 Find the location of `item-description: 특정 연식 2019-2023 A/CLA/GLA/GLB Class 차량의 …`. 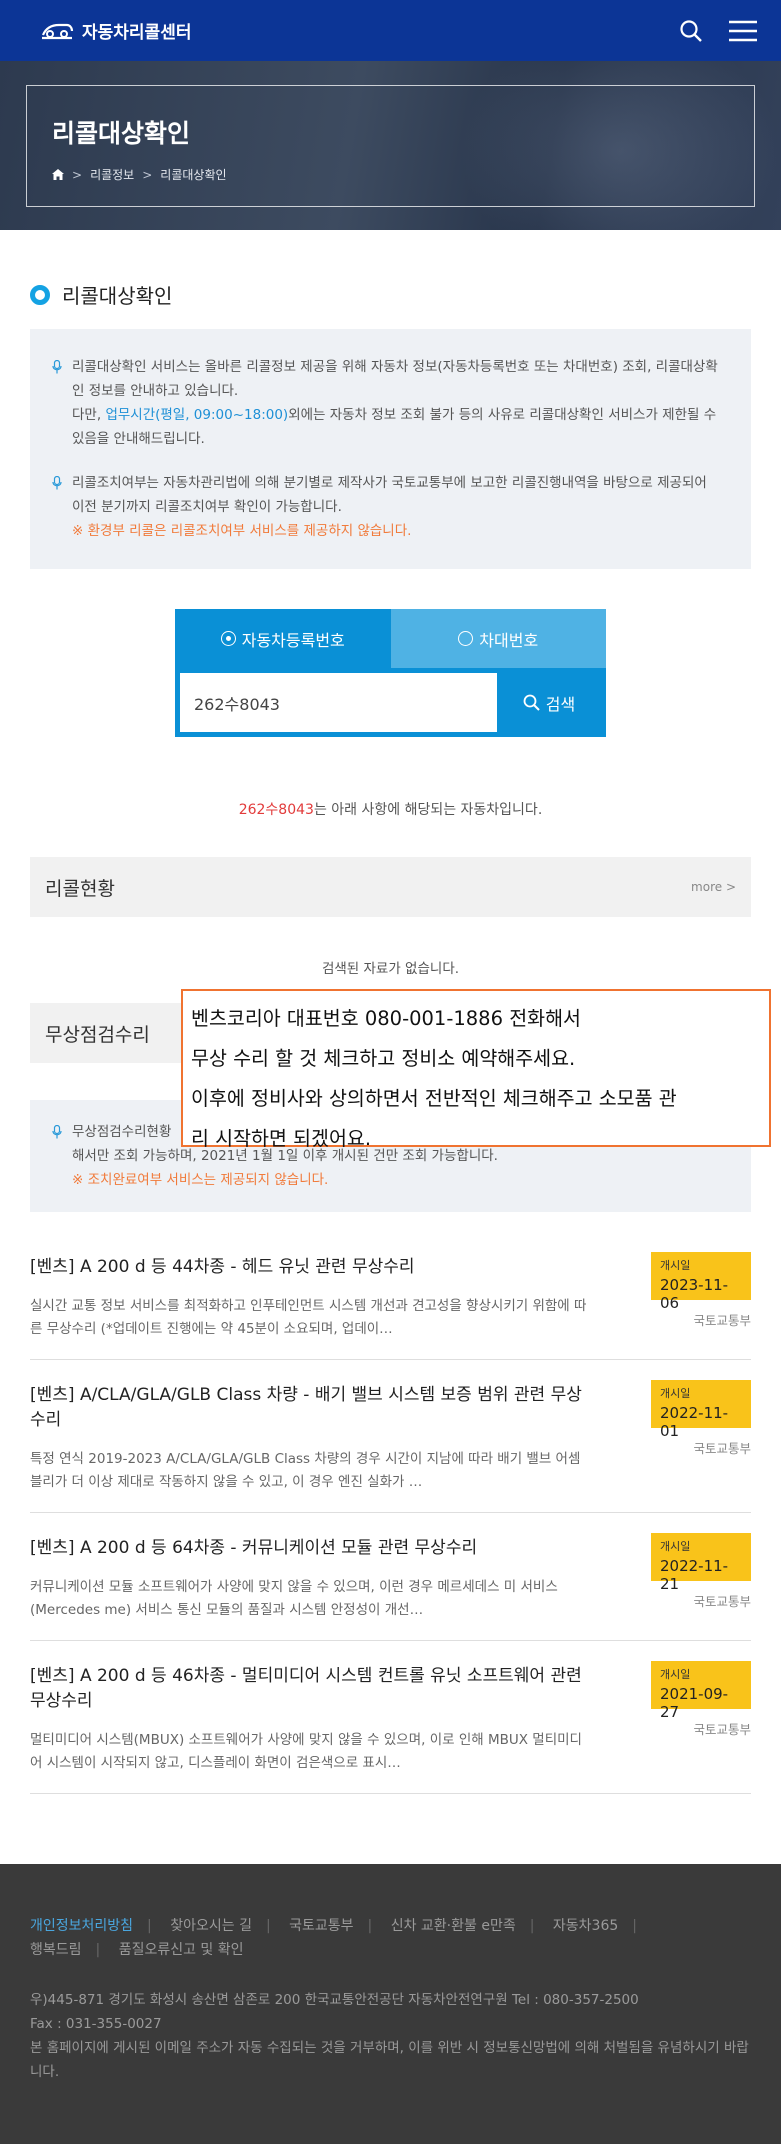

item-description: 특정 연식 2019-2023 A/CLA/GLA/GLB Class 차량의 … is located at coordinates (305, 1470).